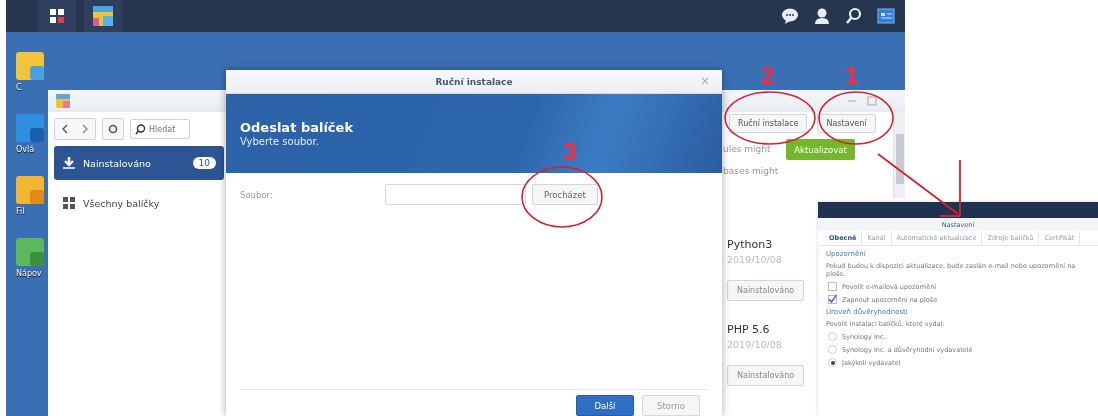 This screenshot has height=416, width=1098. I want to click on toolbar-button: Nastavení, so click(846, 123).